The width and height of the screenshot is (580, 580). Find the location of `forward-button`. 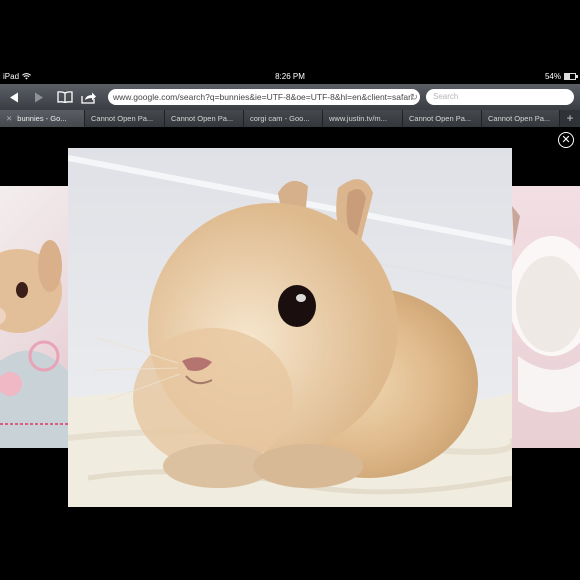

forward-button is located at coordinates (39, 97).